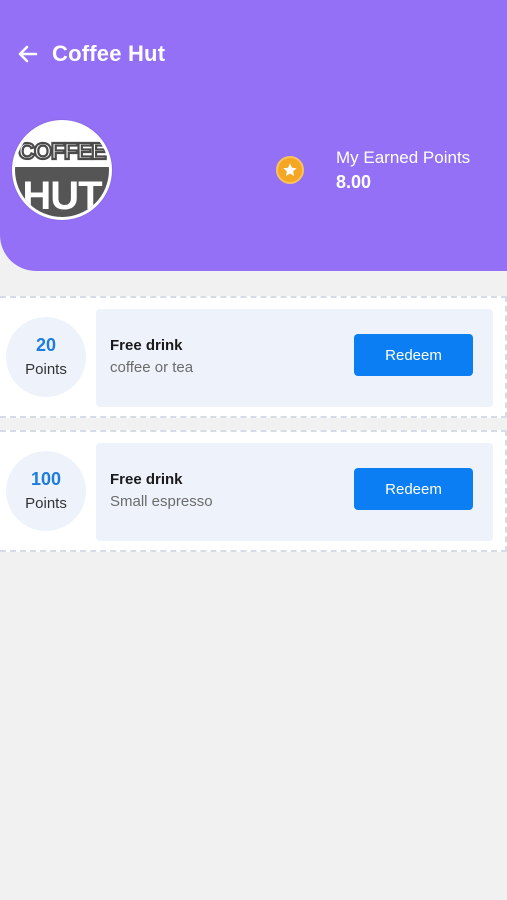  I want to click on back-button, so click(28, 54).